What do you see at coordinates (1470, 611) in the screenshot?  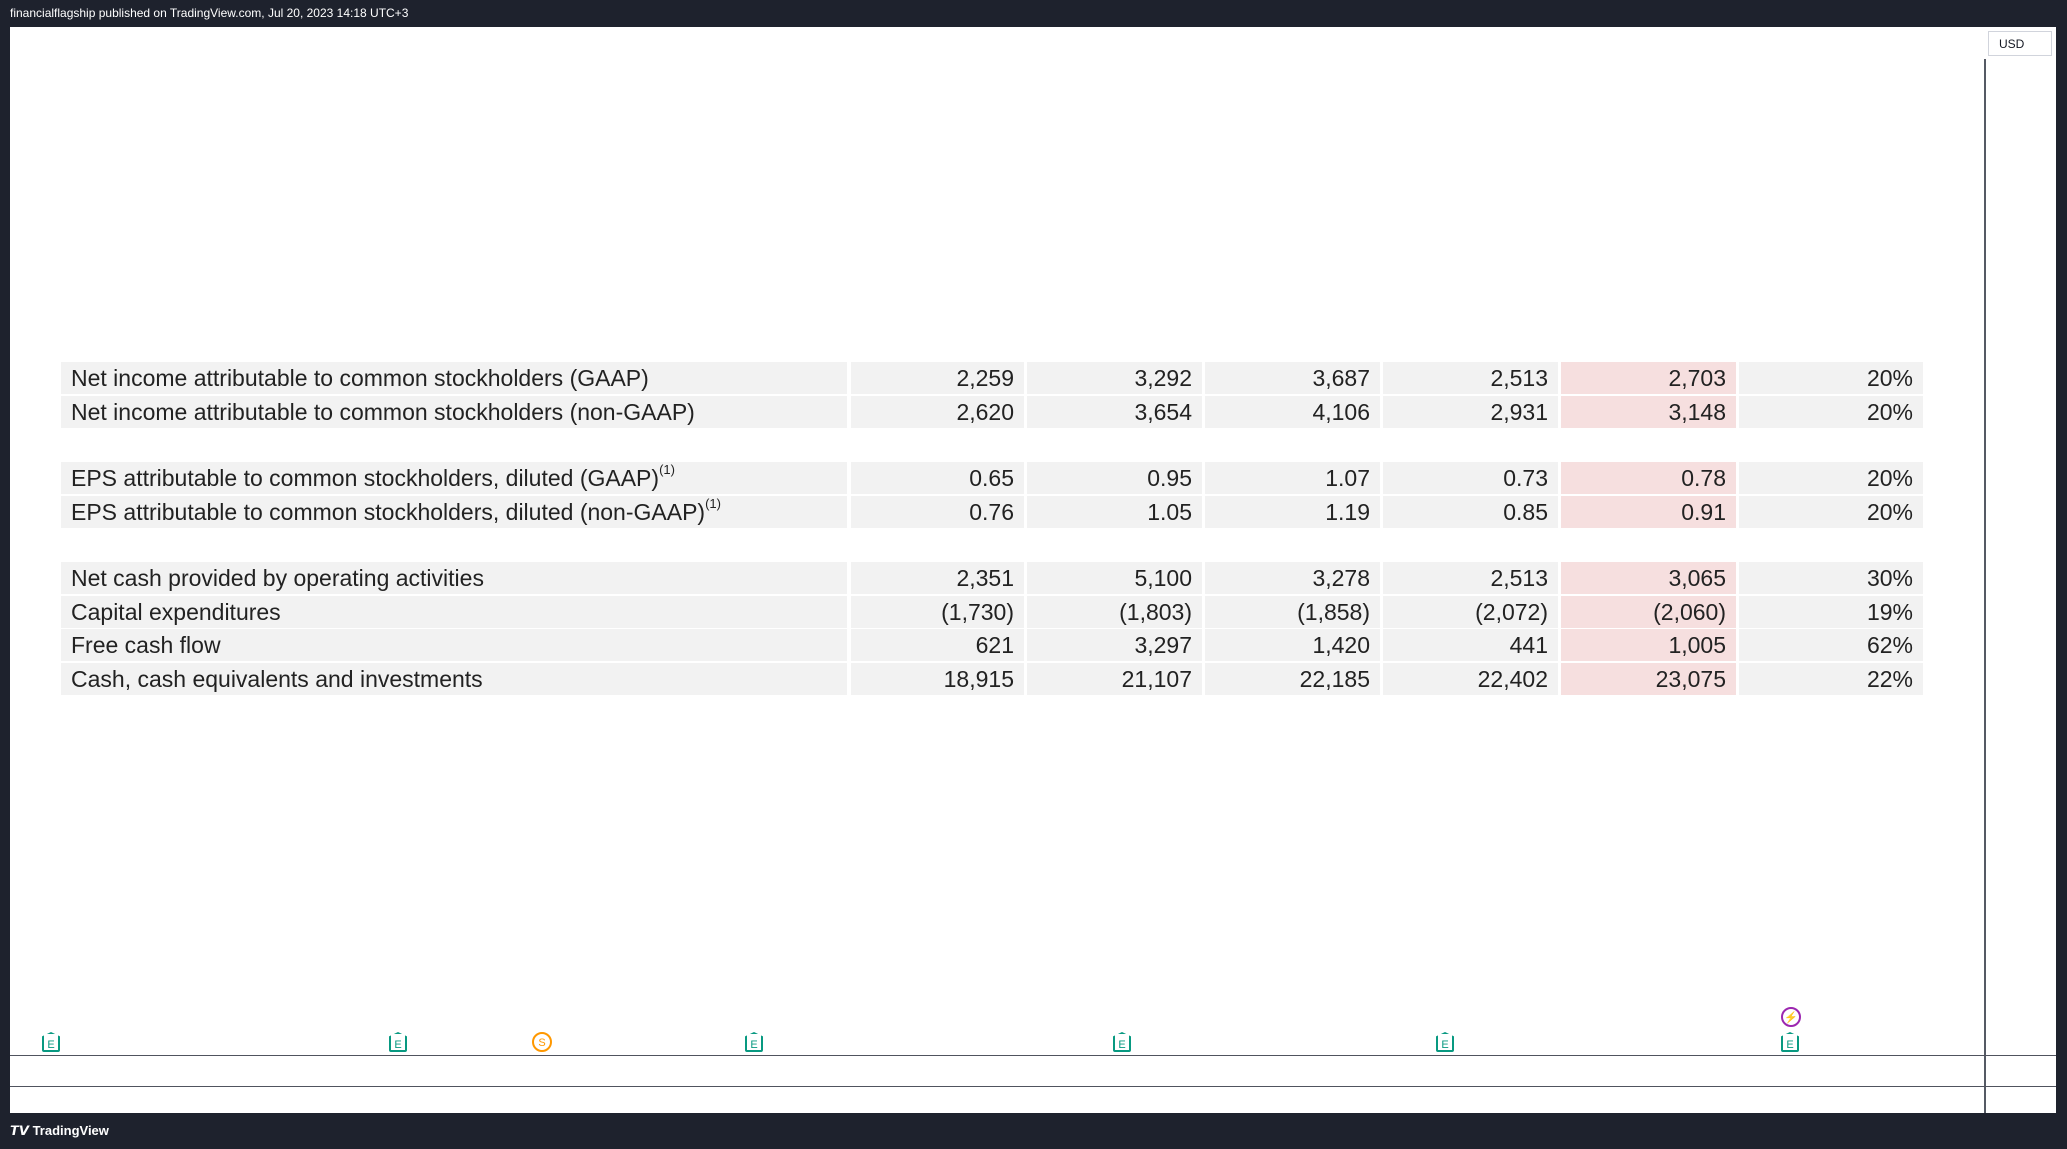 I see `value-cell: (2,072)` at bounding box center [1470, 611].